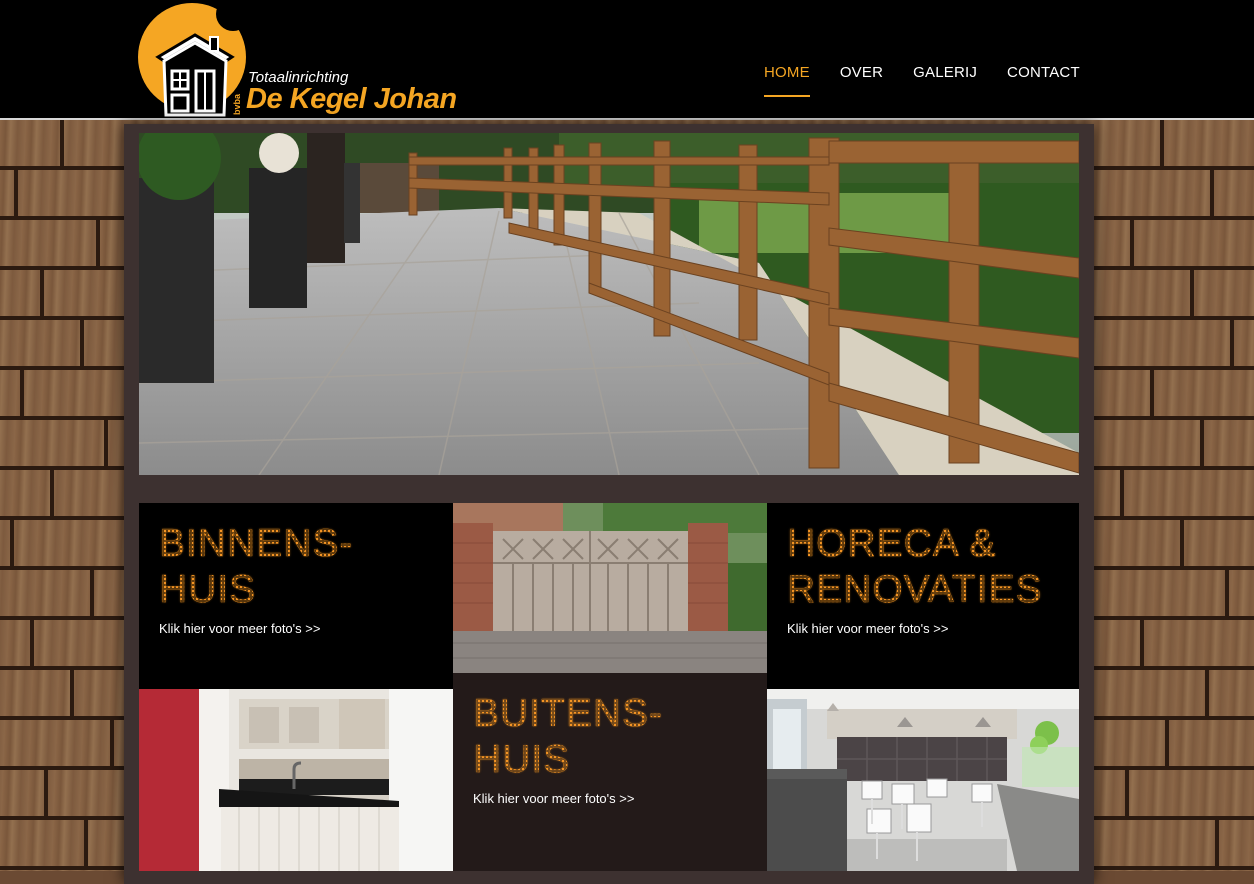 Image resolution: width=1254 pixels, height=884 pixels. I want to click on kitchen-photo, so click(296, 780).